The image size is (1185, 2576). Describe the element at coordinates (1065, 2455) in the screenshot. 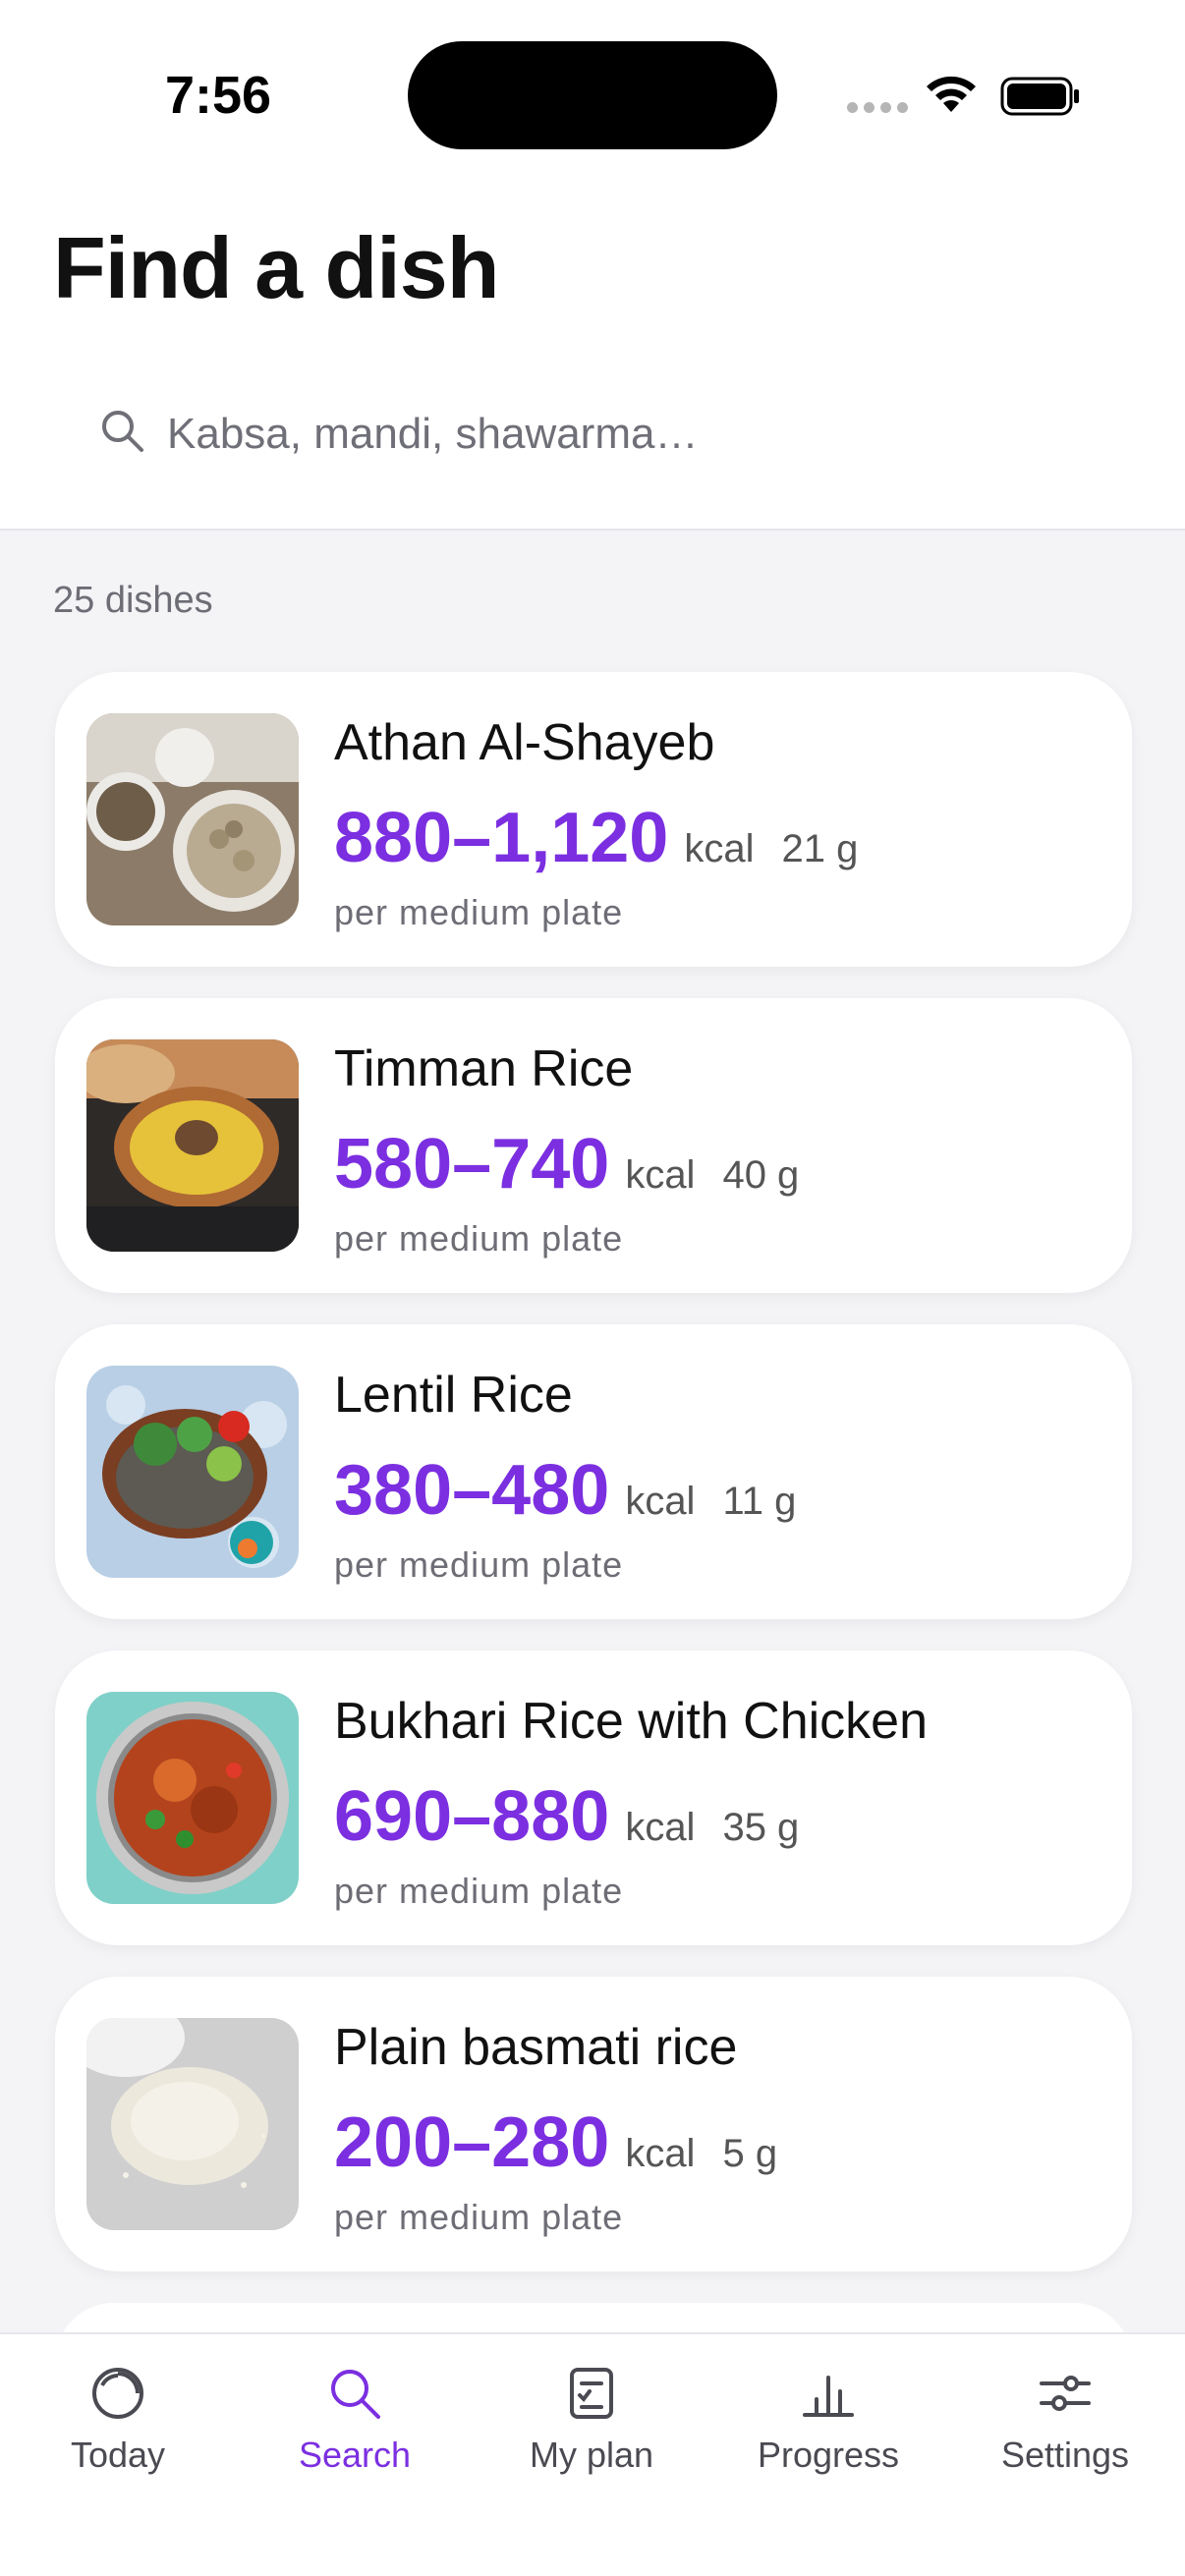

I see `tab-label: Settings` at that location.